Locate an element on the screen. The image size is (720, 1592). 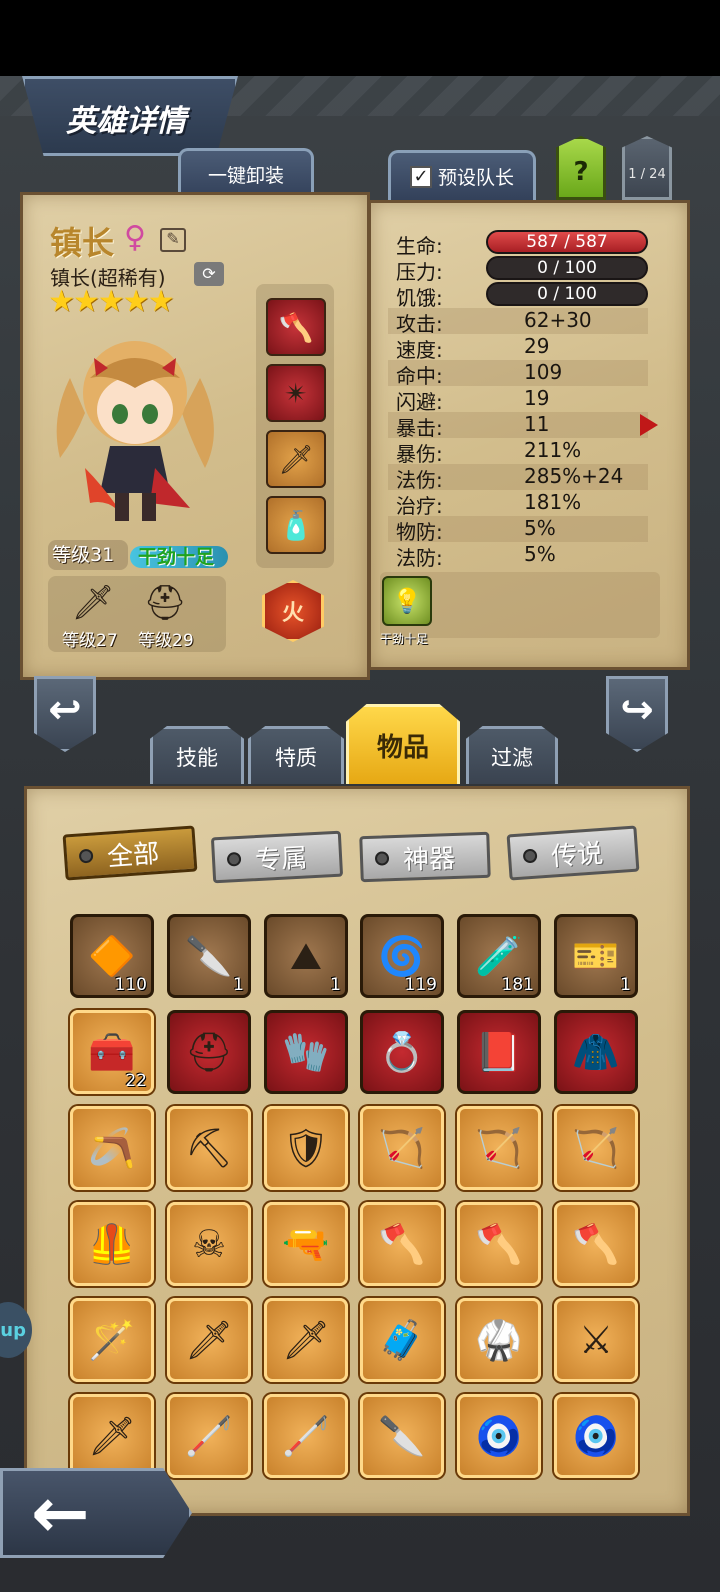
item-icon: 🛡 is located at coordinates (306, 1147).